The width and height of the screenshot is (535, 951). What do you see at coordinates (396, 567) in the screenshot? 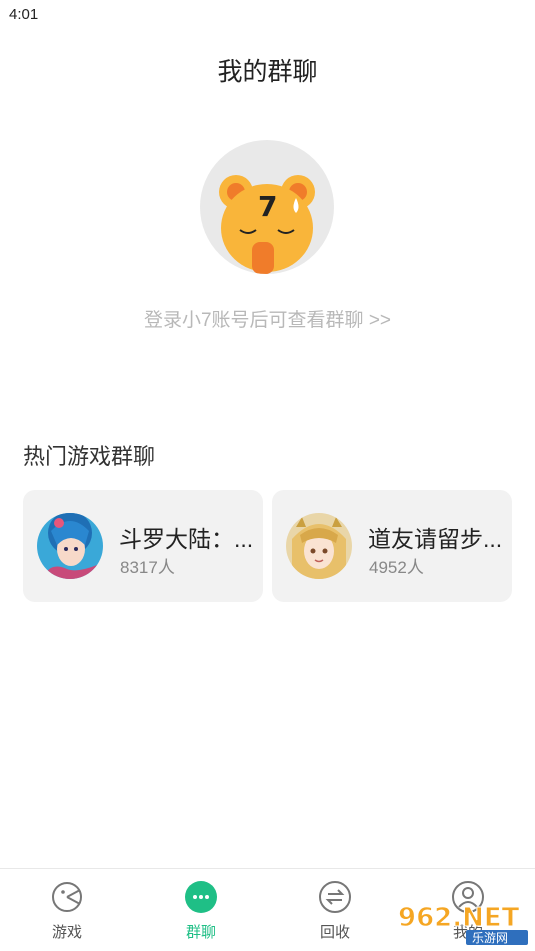
I see `group-member-count: 4952人` at bounding box center [396, 567].